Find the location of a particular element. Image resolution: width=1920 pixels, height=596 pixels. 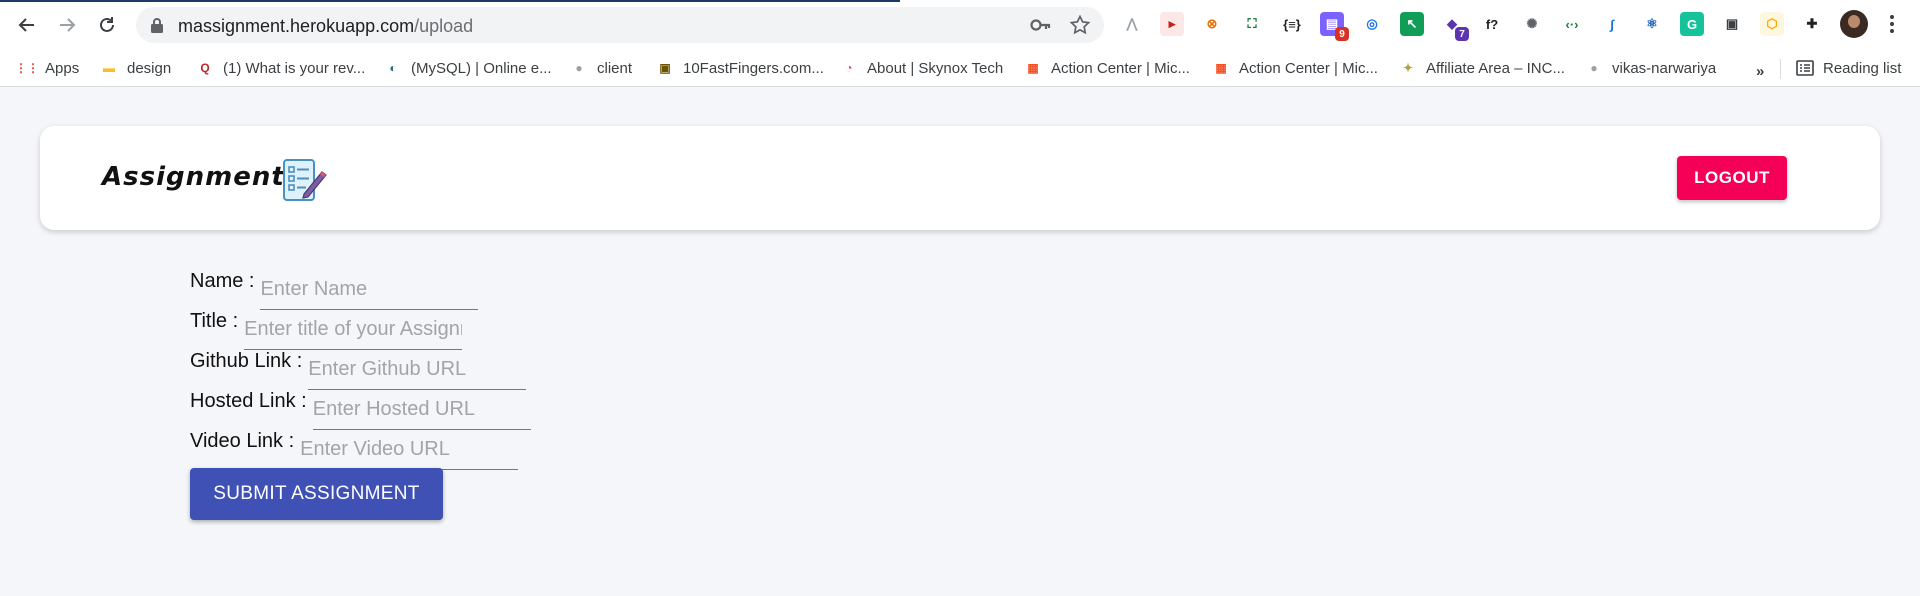

bookmark-apps: ⋮⋮ Apps is located at coordinates (47, 68).